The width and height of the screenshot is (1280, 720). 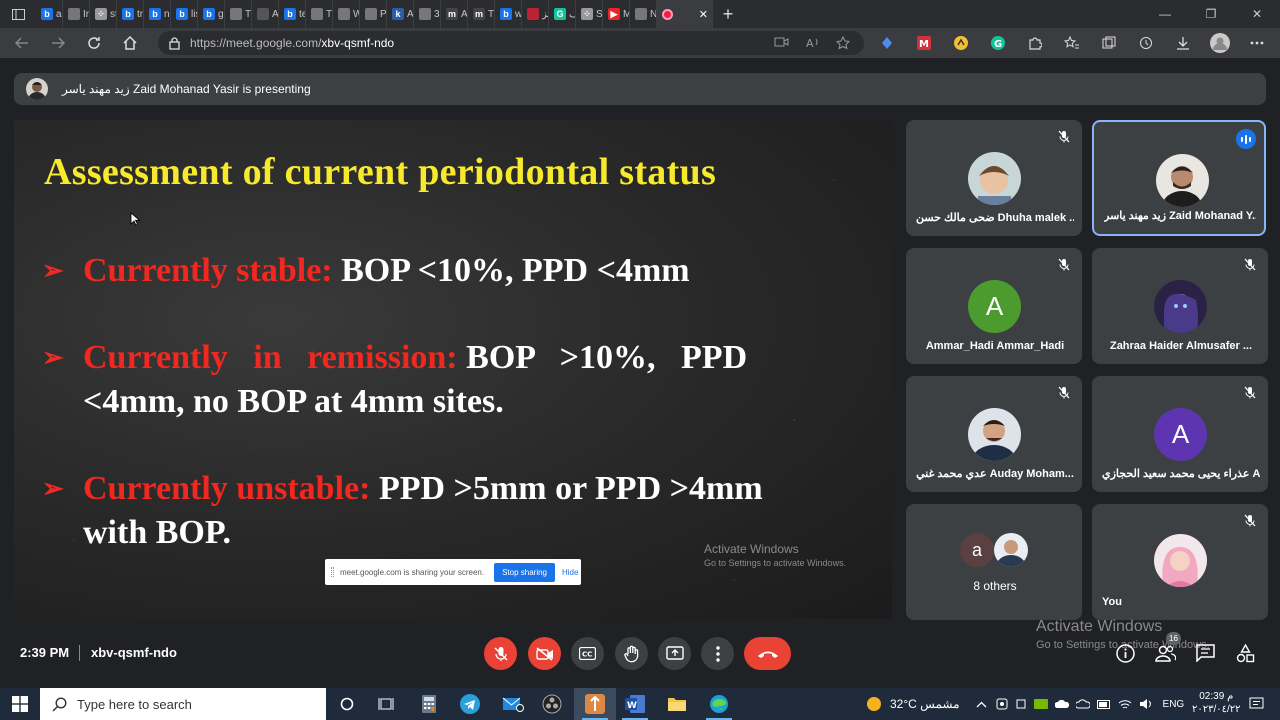 What do you see at coordinates (994, 562) in the screenshot?
I see `participant-tile: a 8 others` at bounding box center [994, 562].